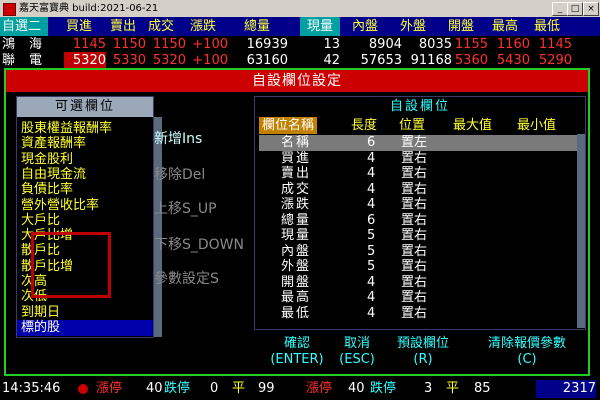 The width and height of the screenshot is (600, 400). I want to click on remove-button: 移除Del, so click(179, 174).